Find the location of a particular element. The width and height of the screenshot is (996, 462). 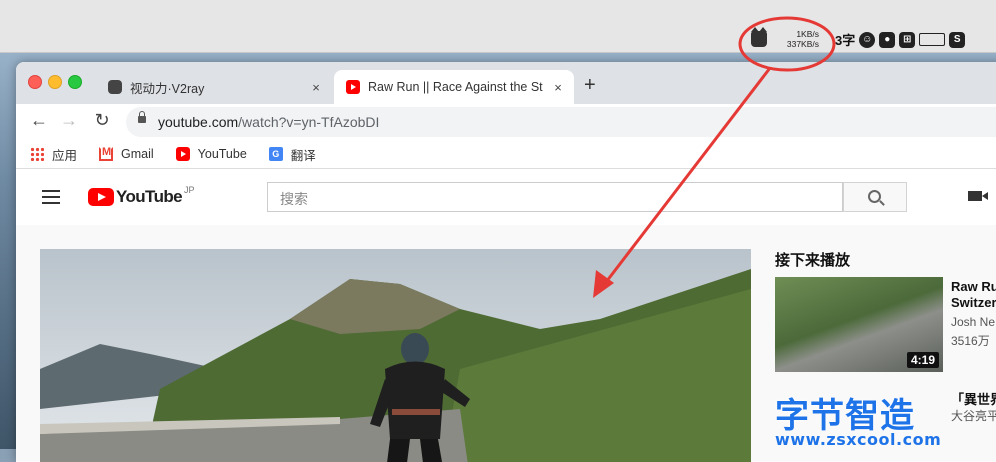

new-tab-button: + is located at coordinates (590, 85).